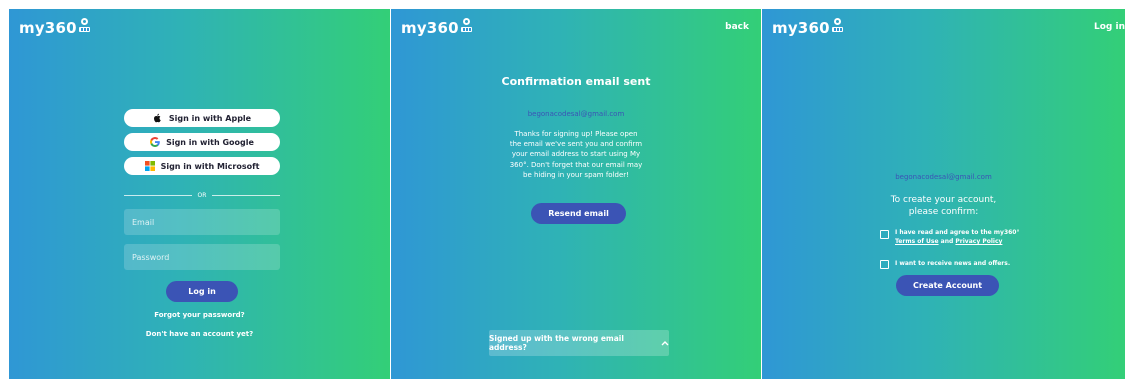 The height and width of the screenshot is (379, 1125). I want to click on or-text: OR, so click(202, 195).